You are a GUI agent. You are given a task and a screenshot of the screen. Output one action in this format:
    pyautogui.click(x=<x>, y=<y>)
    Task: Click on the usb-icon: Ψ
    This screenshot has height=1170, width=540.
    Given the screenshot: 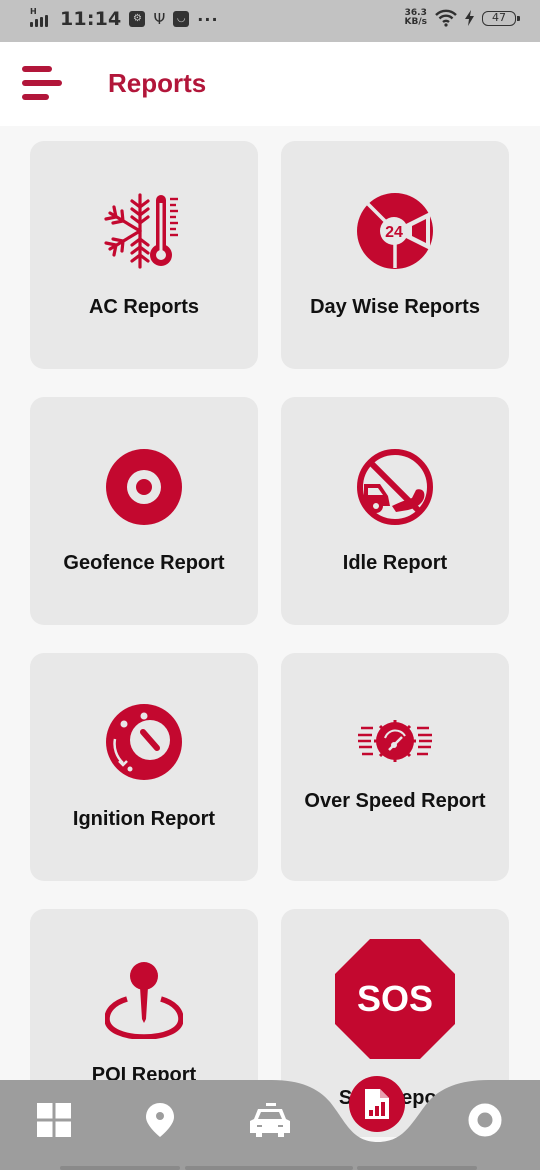 What is the action you would take?
    pyautogui.click(x=159, y=19)
    